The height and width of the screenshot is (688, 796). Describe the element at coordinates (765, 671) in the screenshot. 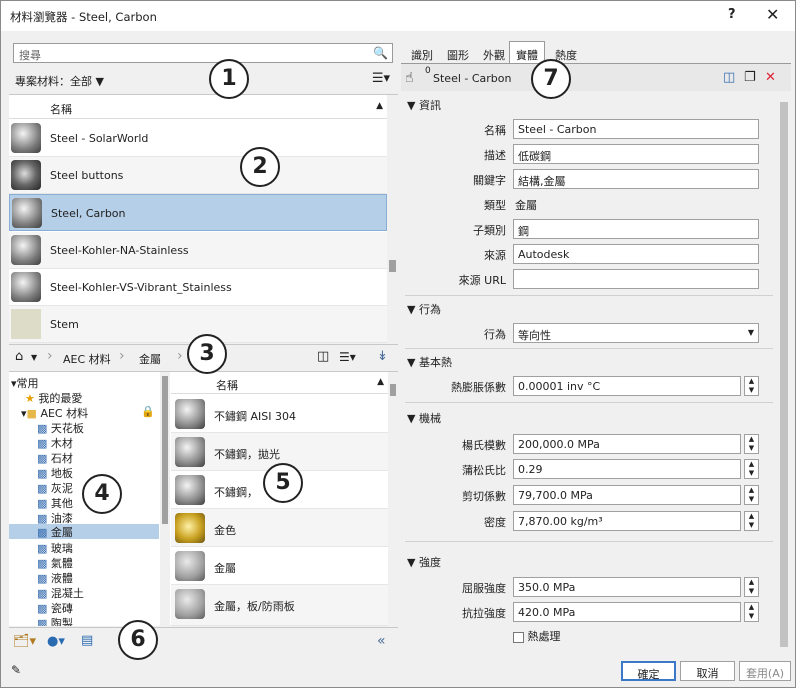

I see `apply-button: 套用(A)` at that location.